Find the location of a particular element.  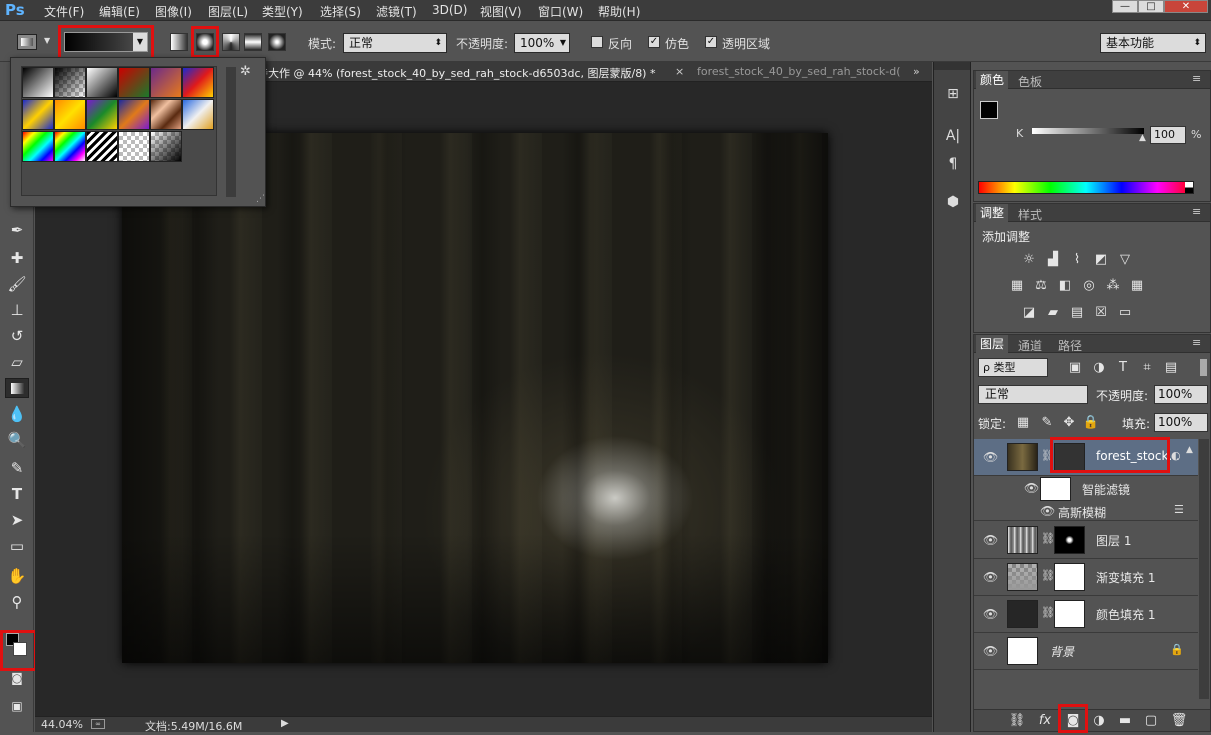

posterize-icon: ▰ is located at coordinates (1053, 313).